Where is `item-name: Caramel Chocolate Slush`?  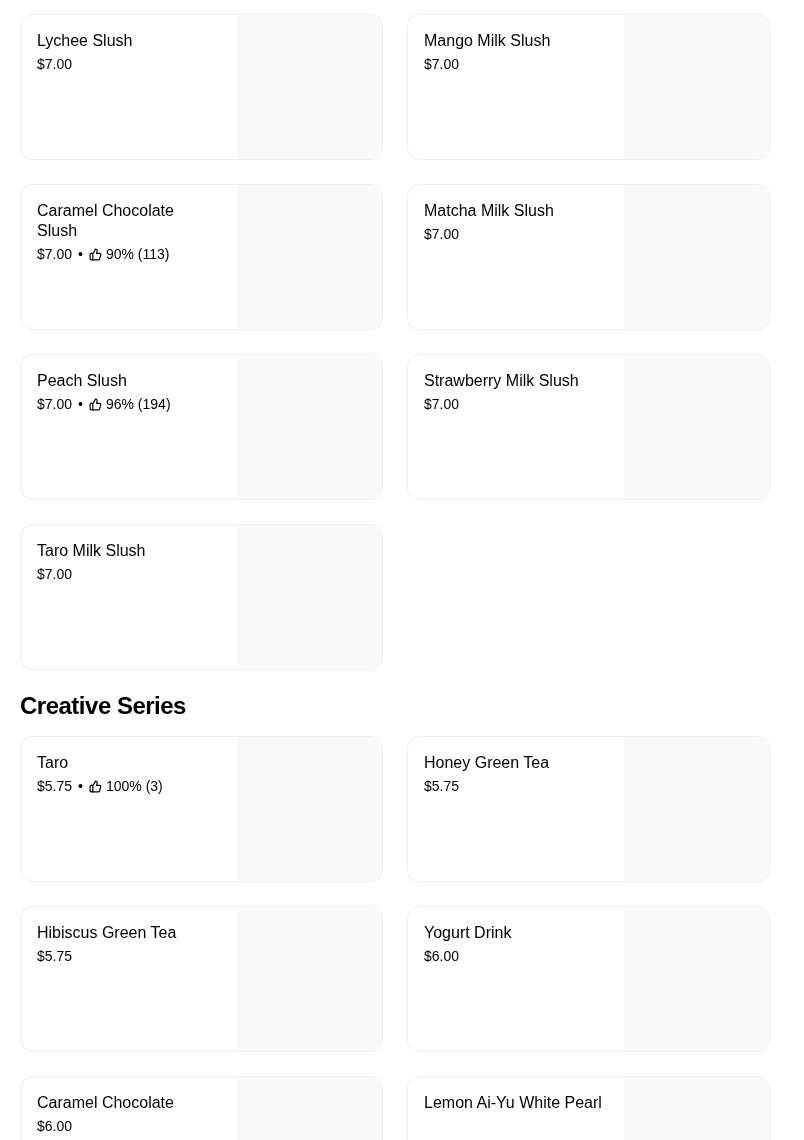 item-name: Caramel Chocolate Slush is located at coordinates (106, 221).